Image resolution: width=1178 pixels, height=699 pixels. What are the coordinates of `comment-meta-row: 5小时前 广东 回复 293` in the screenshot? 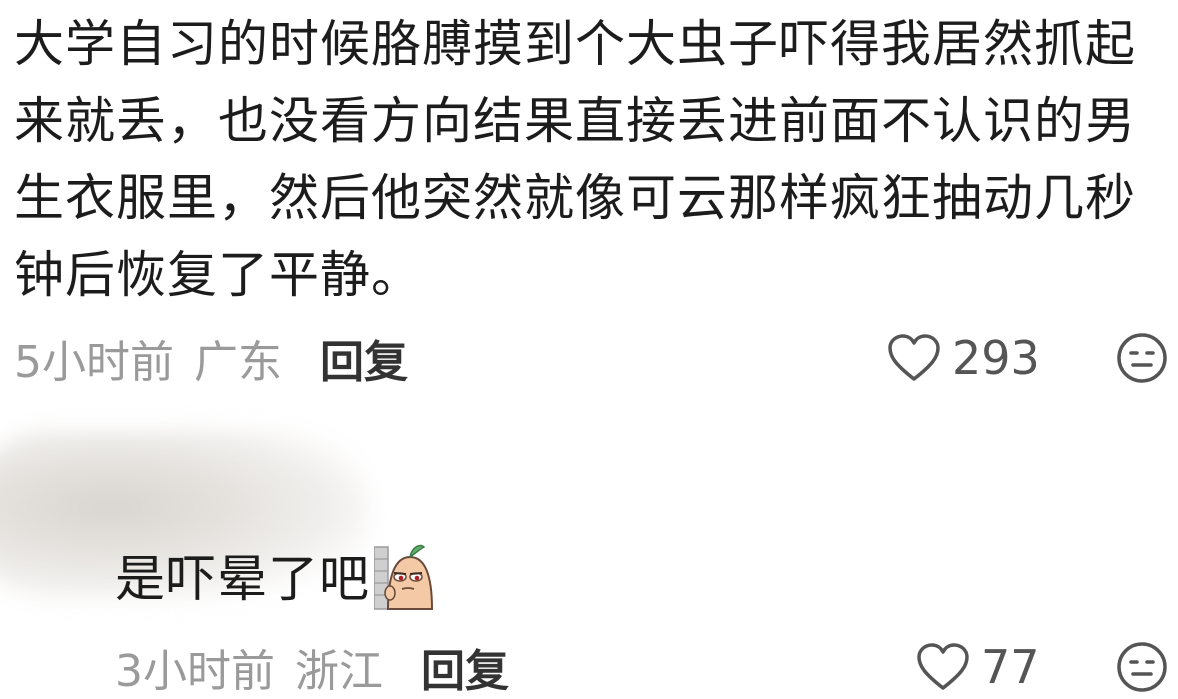 It's located at (594, 358).